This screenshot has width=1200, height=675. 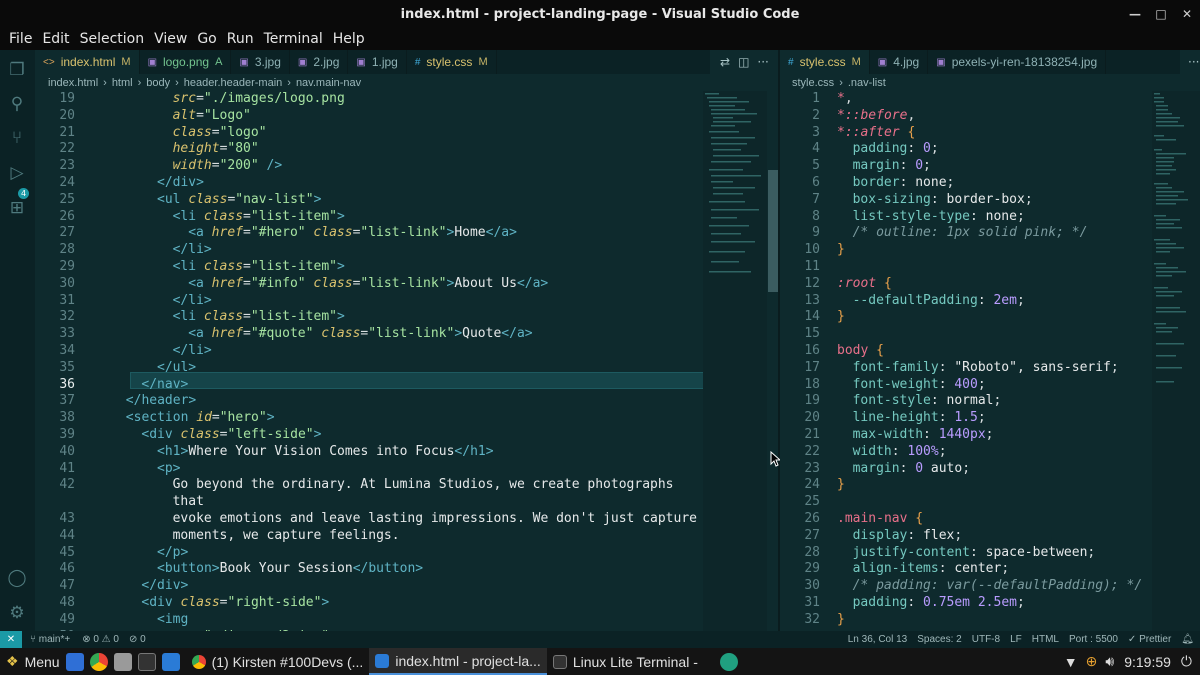 What do you see at coordinates (939, 639) in the screenshot?
I see `indentation: Spaces: 2` at bounding box center [939, 639].